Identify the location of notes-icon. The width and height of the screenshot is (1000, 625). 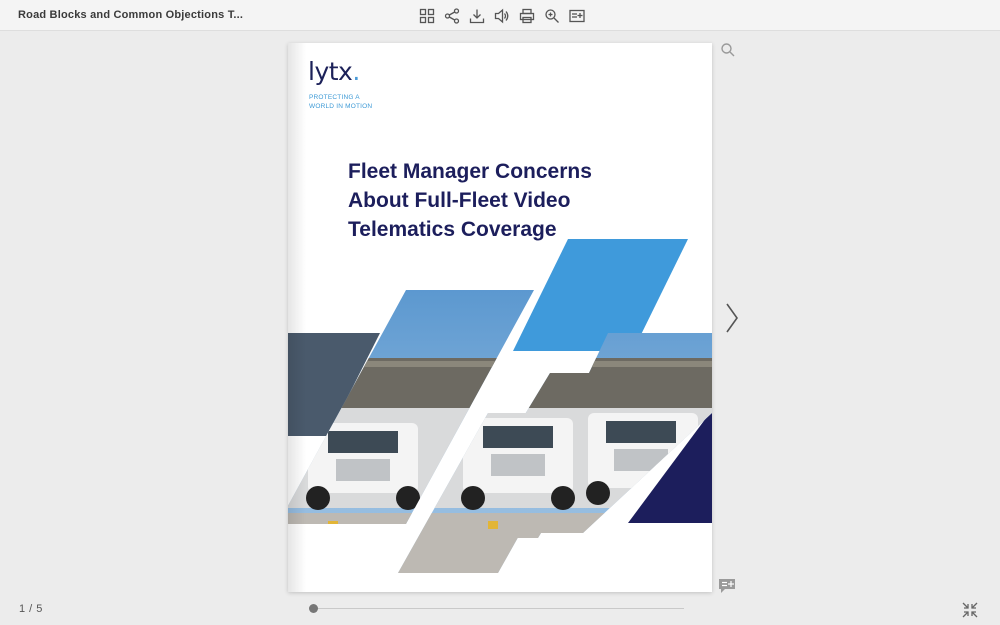
(576, 16).